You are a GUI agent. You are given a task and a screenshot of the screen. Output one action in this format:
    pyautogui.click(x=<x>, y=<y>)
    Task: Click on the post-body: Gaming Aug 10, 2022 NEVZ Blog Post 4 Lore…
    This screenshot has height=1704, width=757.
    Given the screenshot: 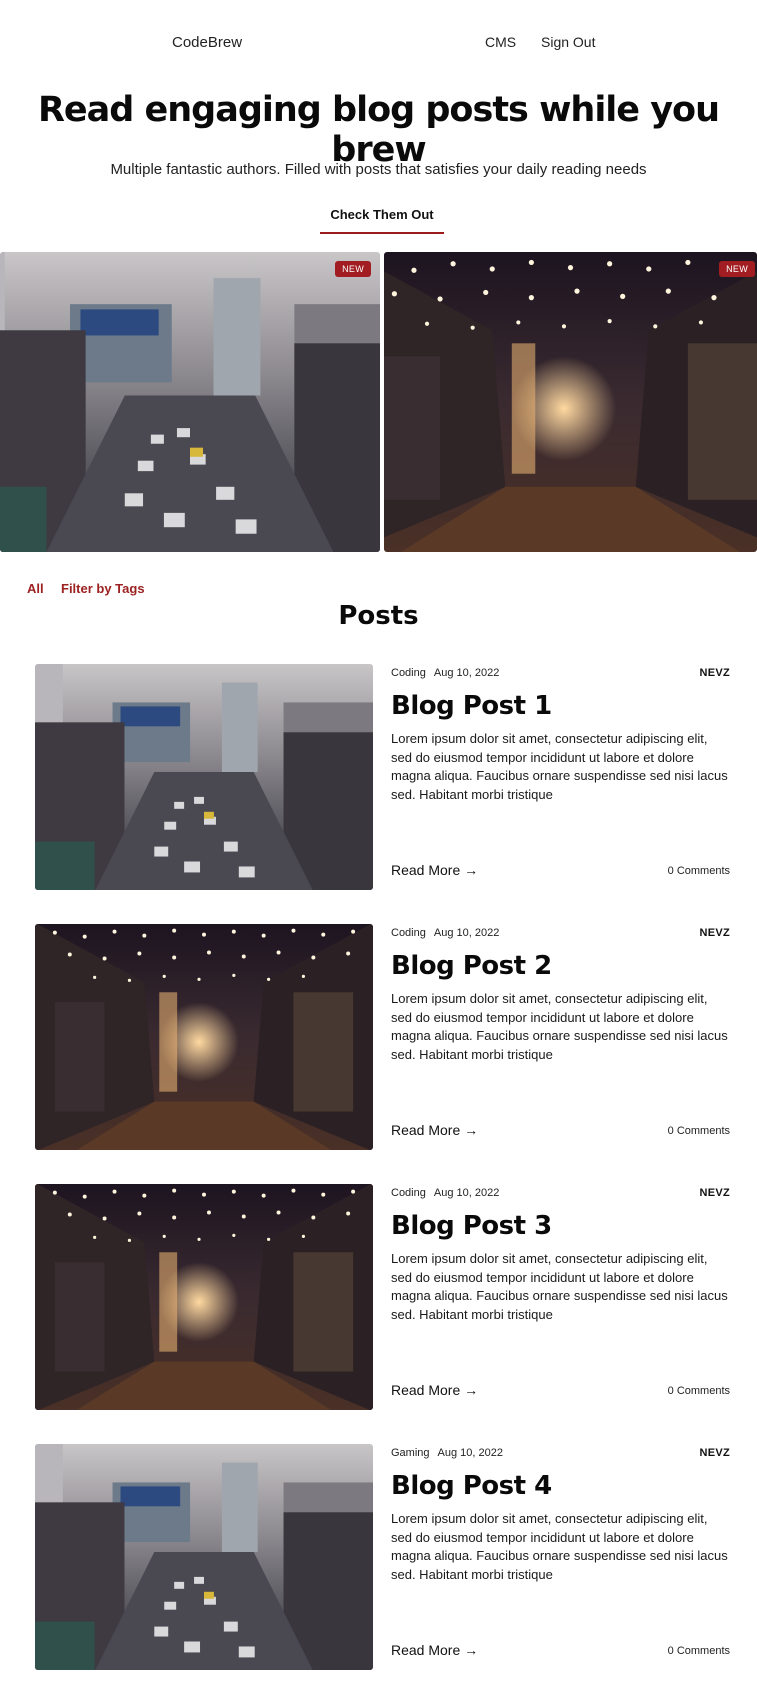 What is the action you would take?
    pyautogui.click(x=560, y=1557)
    